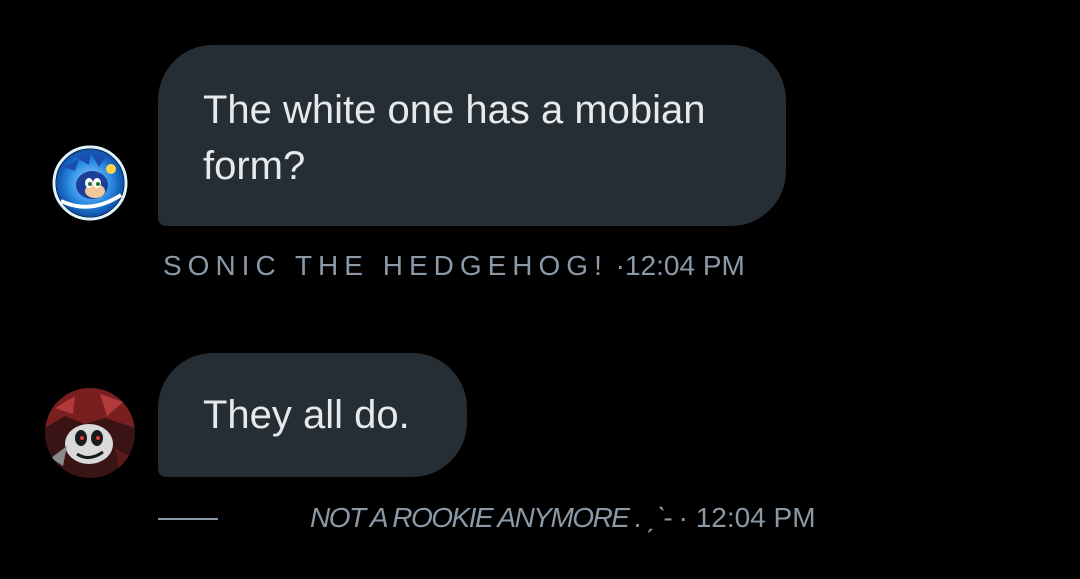  I want to click on message-meta: SONIC THE HEDGEHOG! ·12:04 PM, so click(454, 266).